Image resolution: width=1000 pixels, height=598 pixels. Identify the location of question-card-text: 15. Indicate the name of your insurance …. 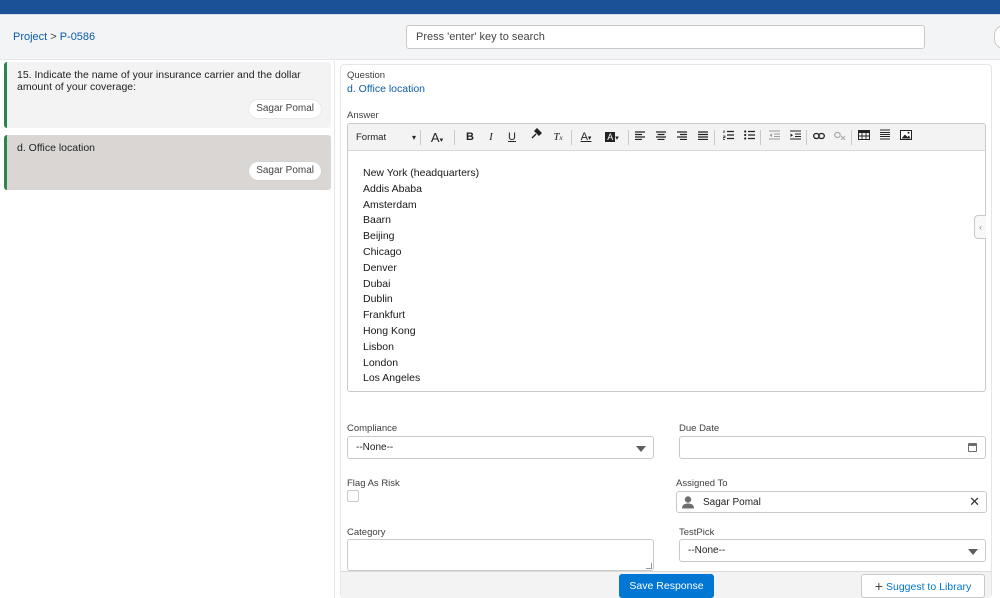
(159, 81).